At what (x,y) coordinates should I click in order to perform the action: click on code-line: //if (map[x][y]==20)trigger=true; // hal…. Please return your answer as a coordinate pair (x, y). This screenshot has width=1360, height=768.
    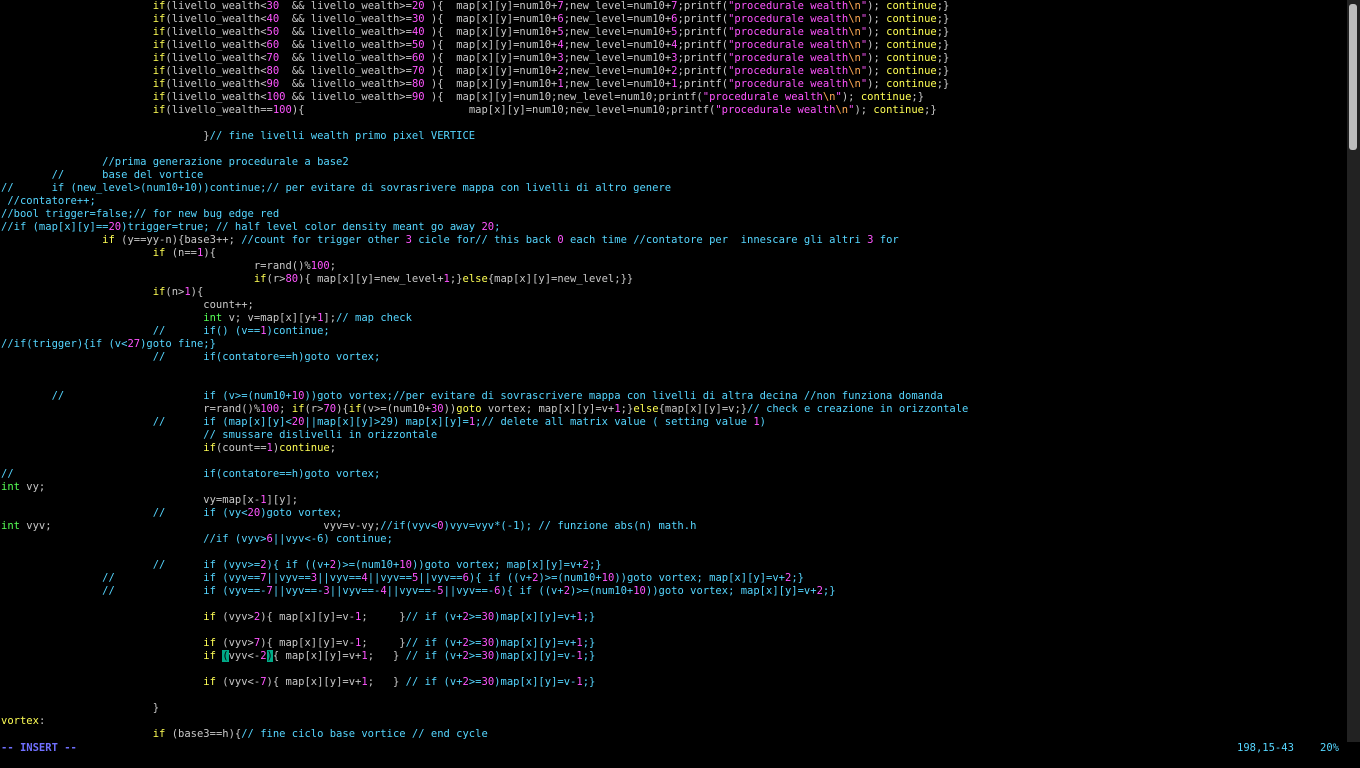
    Looking at the image, I should click on (250, 227).